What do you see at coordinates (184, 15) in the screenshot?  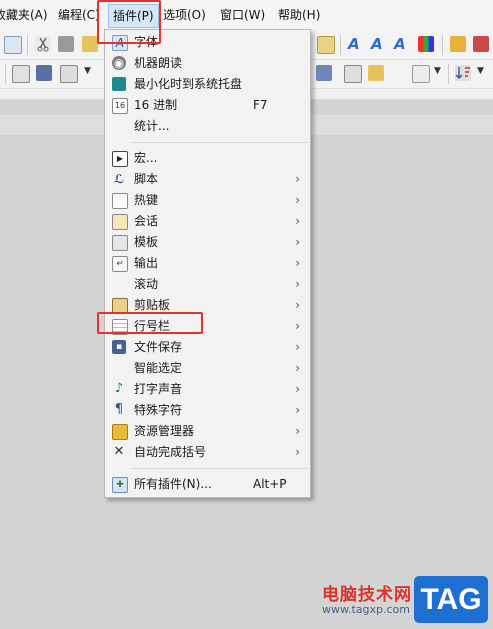 I see `menu-options: 选项(O)` at bounding box center [184, 15].